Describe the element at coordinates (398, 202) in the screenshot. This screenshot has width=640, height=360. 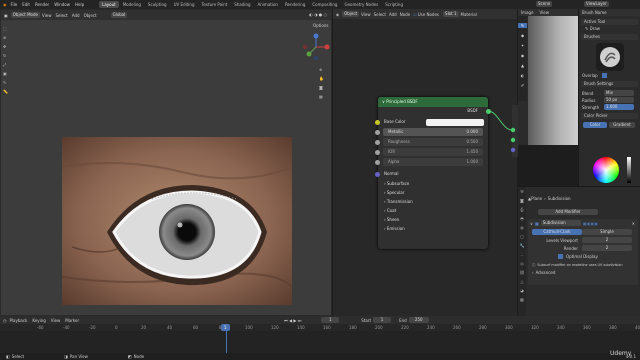
I see `panel-transmission: › Transmission` at that location.